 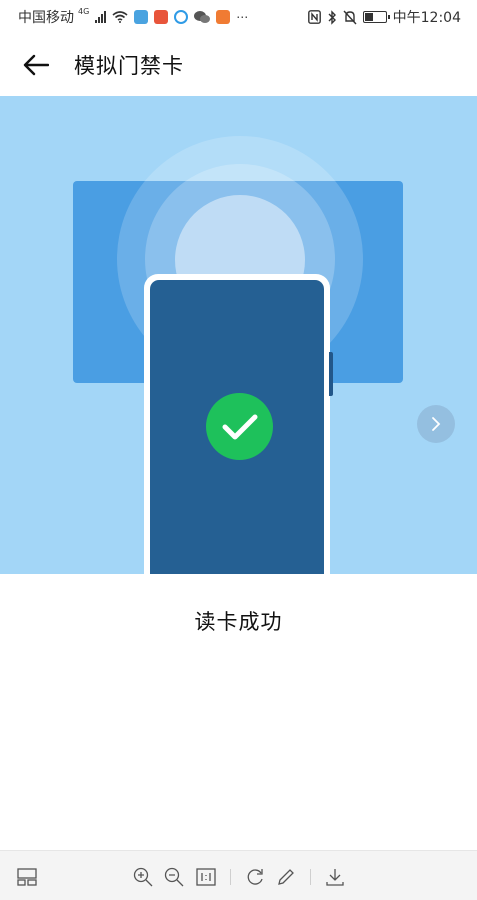 I want to click on video-app-icon, so click(x=223, y=17).